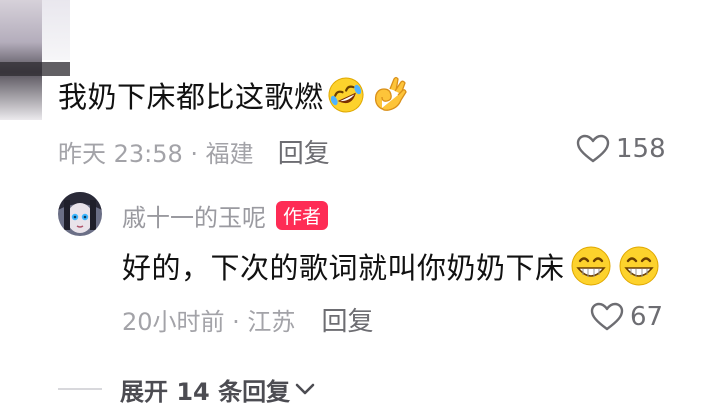  Describe the element at coordinates (21, 60) in the screenshot. I see `blurred-video-edge` at that location.